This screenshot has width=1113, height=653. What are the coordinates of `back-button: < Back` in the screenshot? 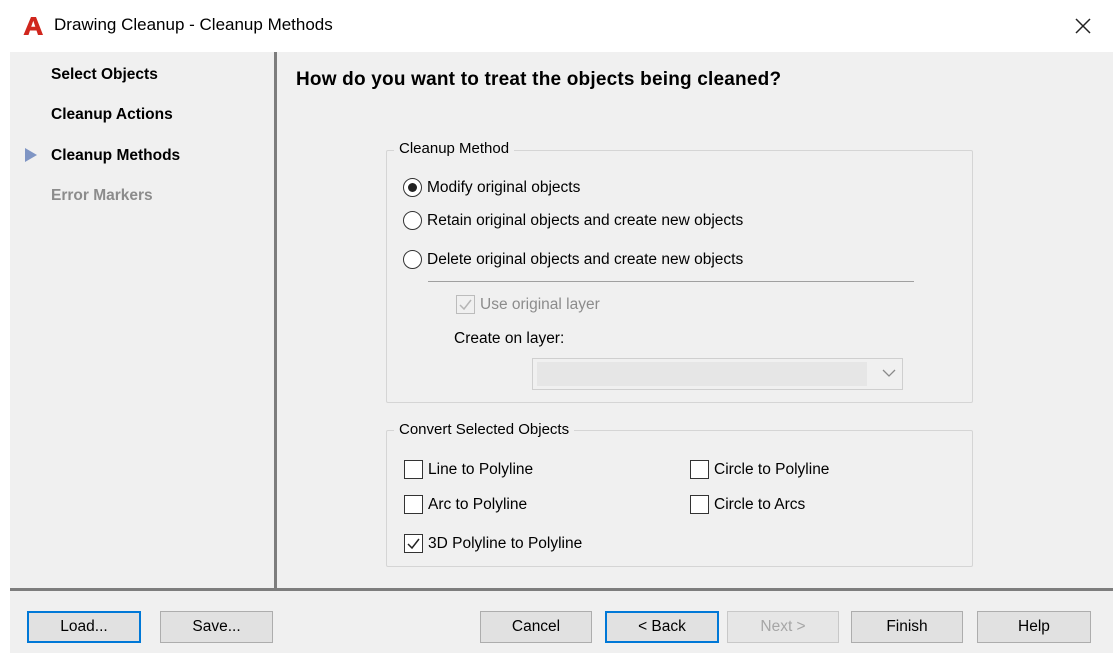 It's located at (662, 627).